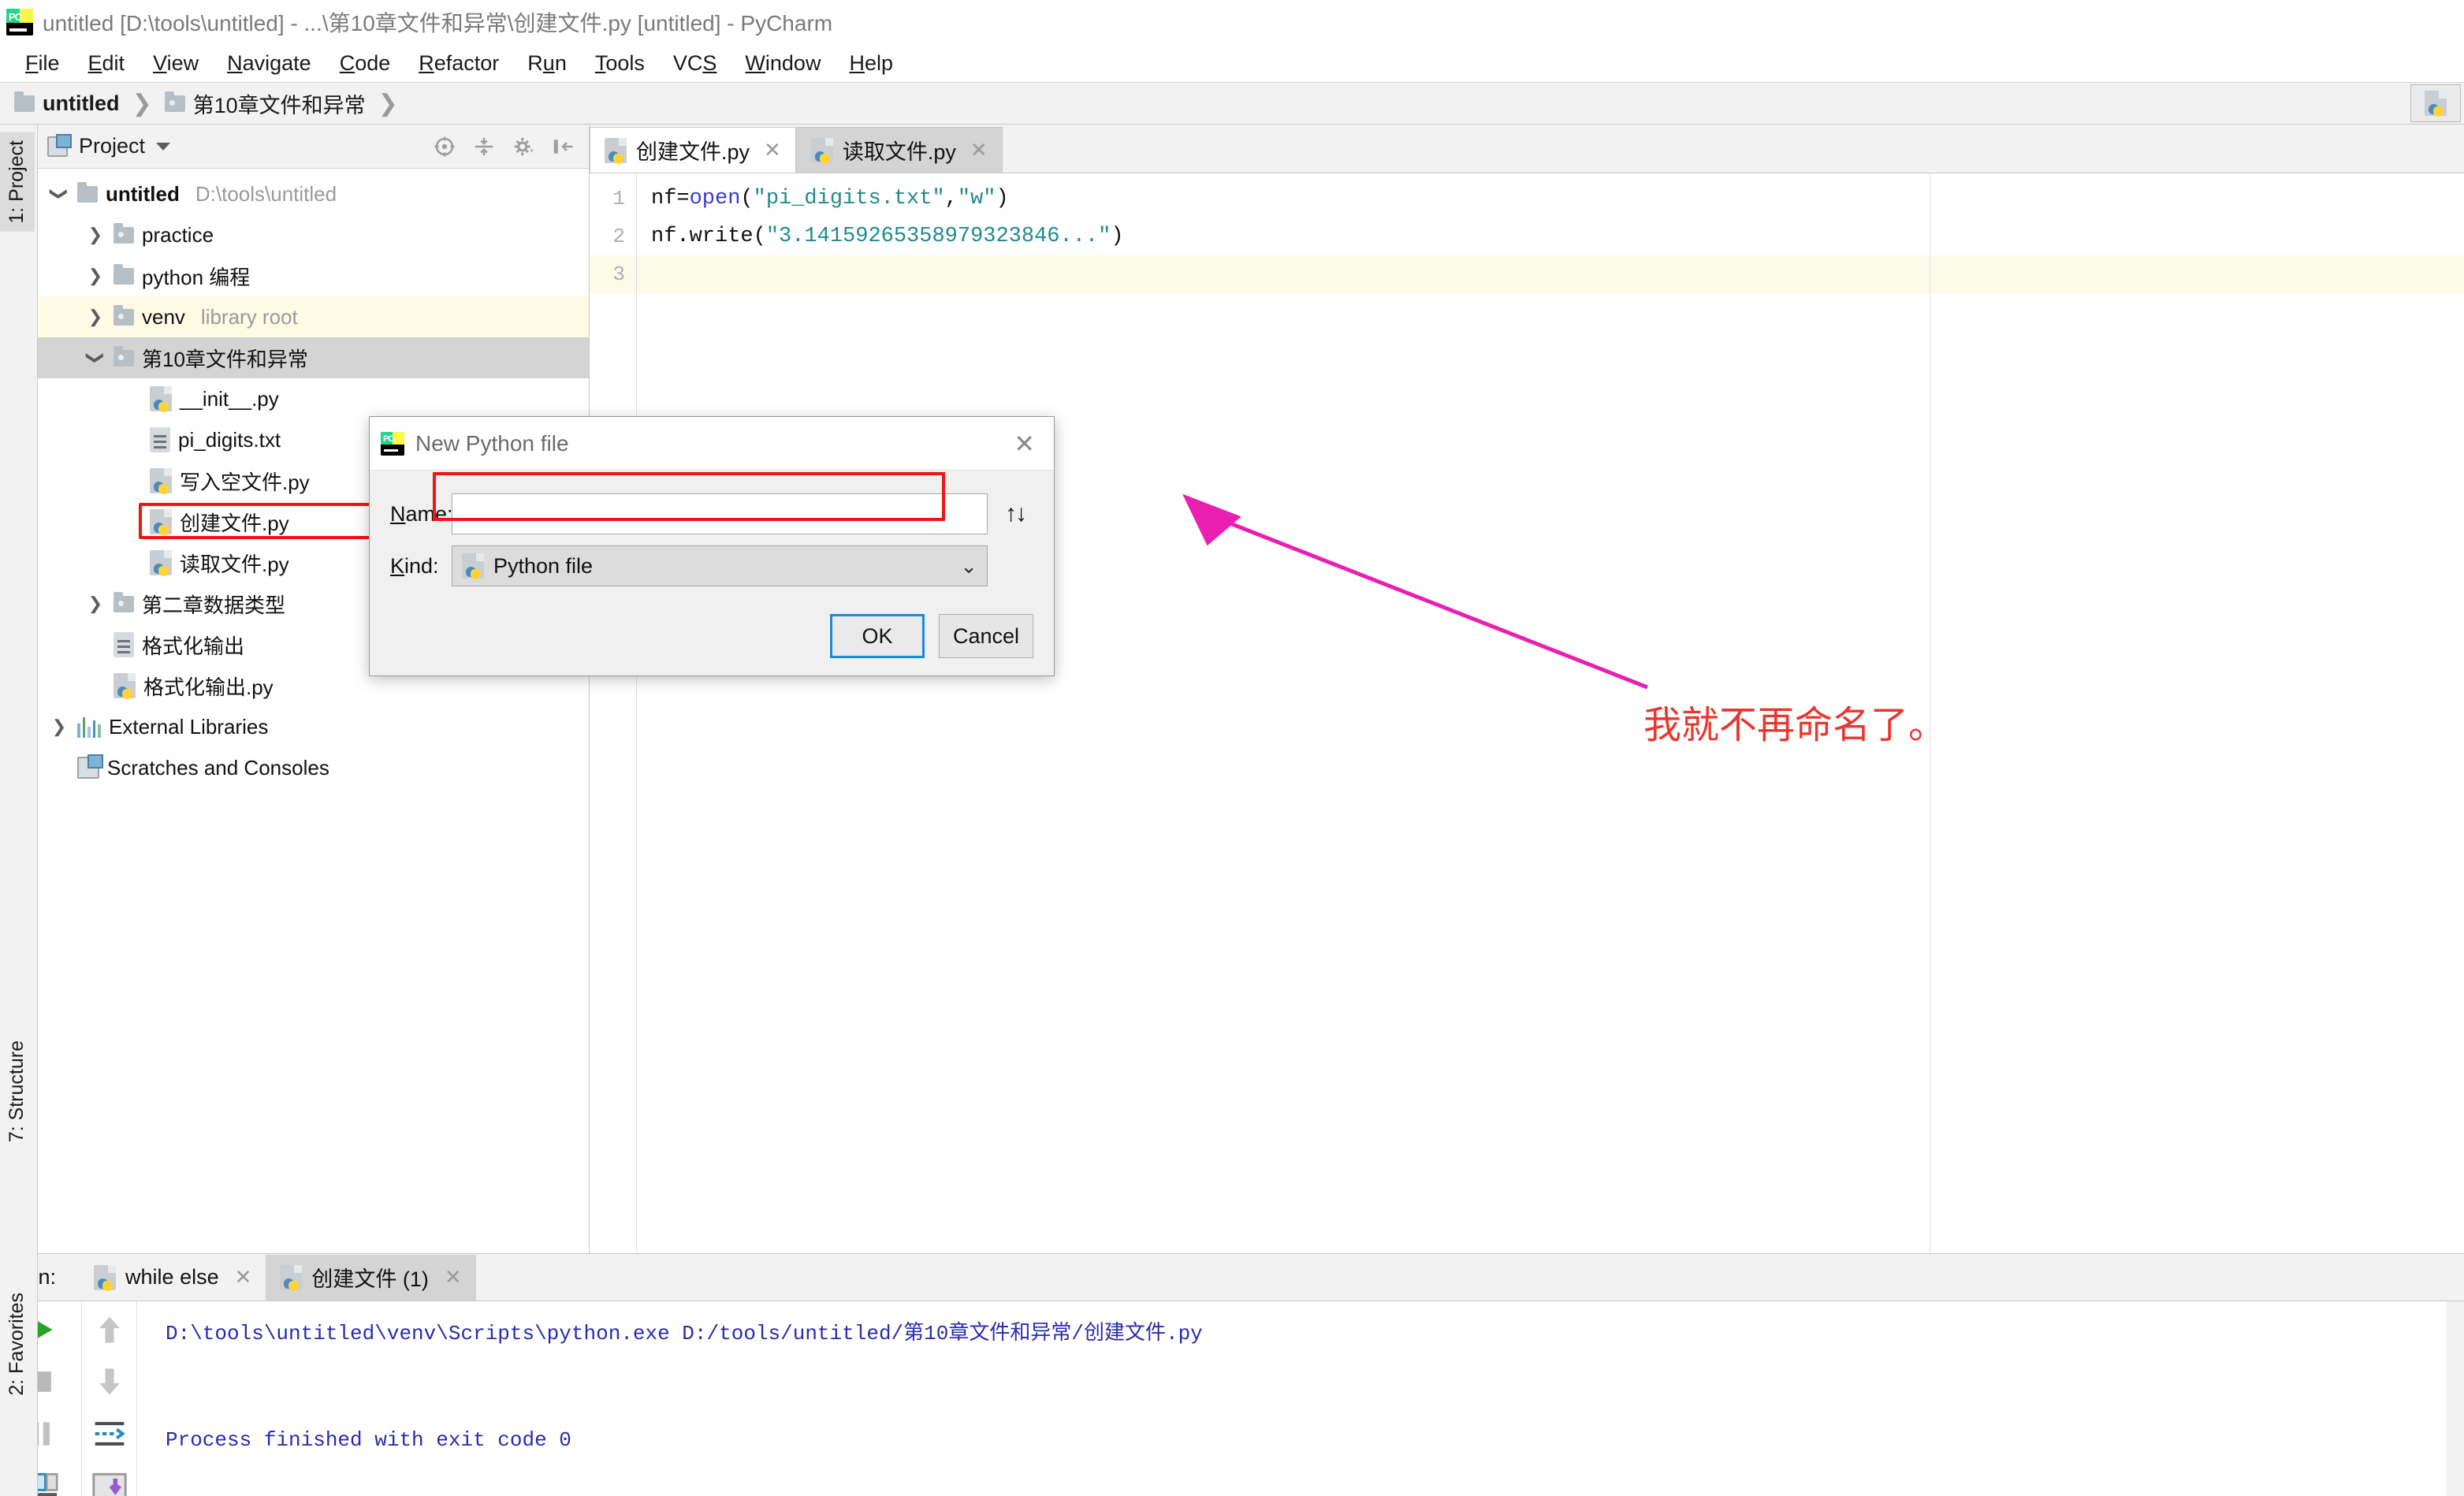  I want to click on kind-value: Python file, so click(543, 565).